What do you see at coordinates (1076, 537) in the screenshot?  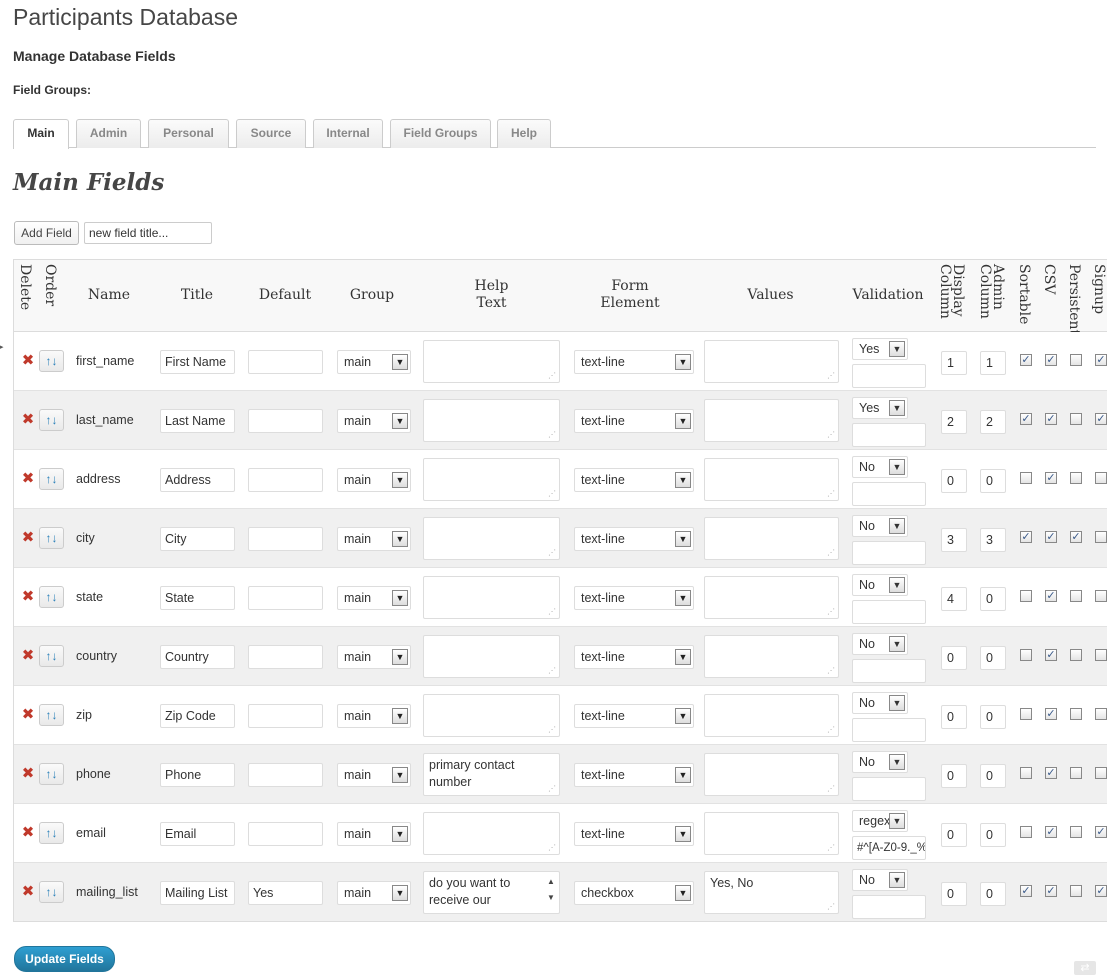 I see `persistent-checkbox: ✓` at bounding box center [1076, 537].